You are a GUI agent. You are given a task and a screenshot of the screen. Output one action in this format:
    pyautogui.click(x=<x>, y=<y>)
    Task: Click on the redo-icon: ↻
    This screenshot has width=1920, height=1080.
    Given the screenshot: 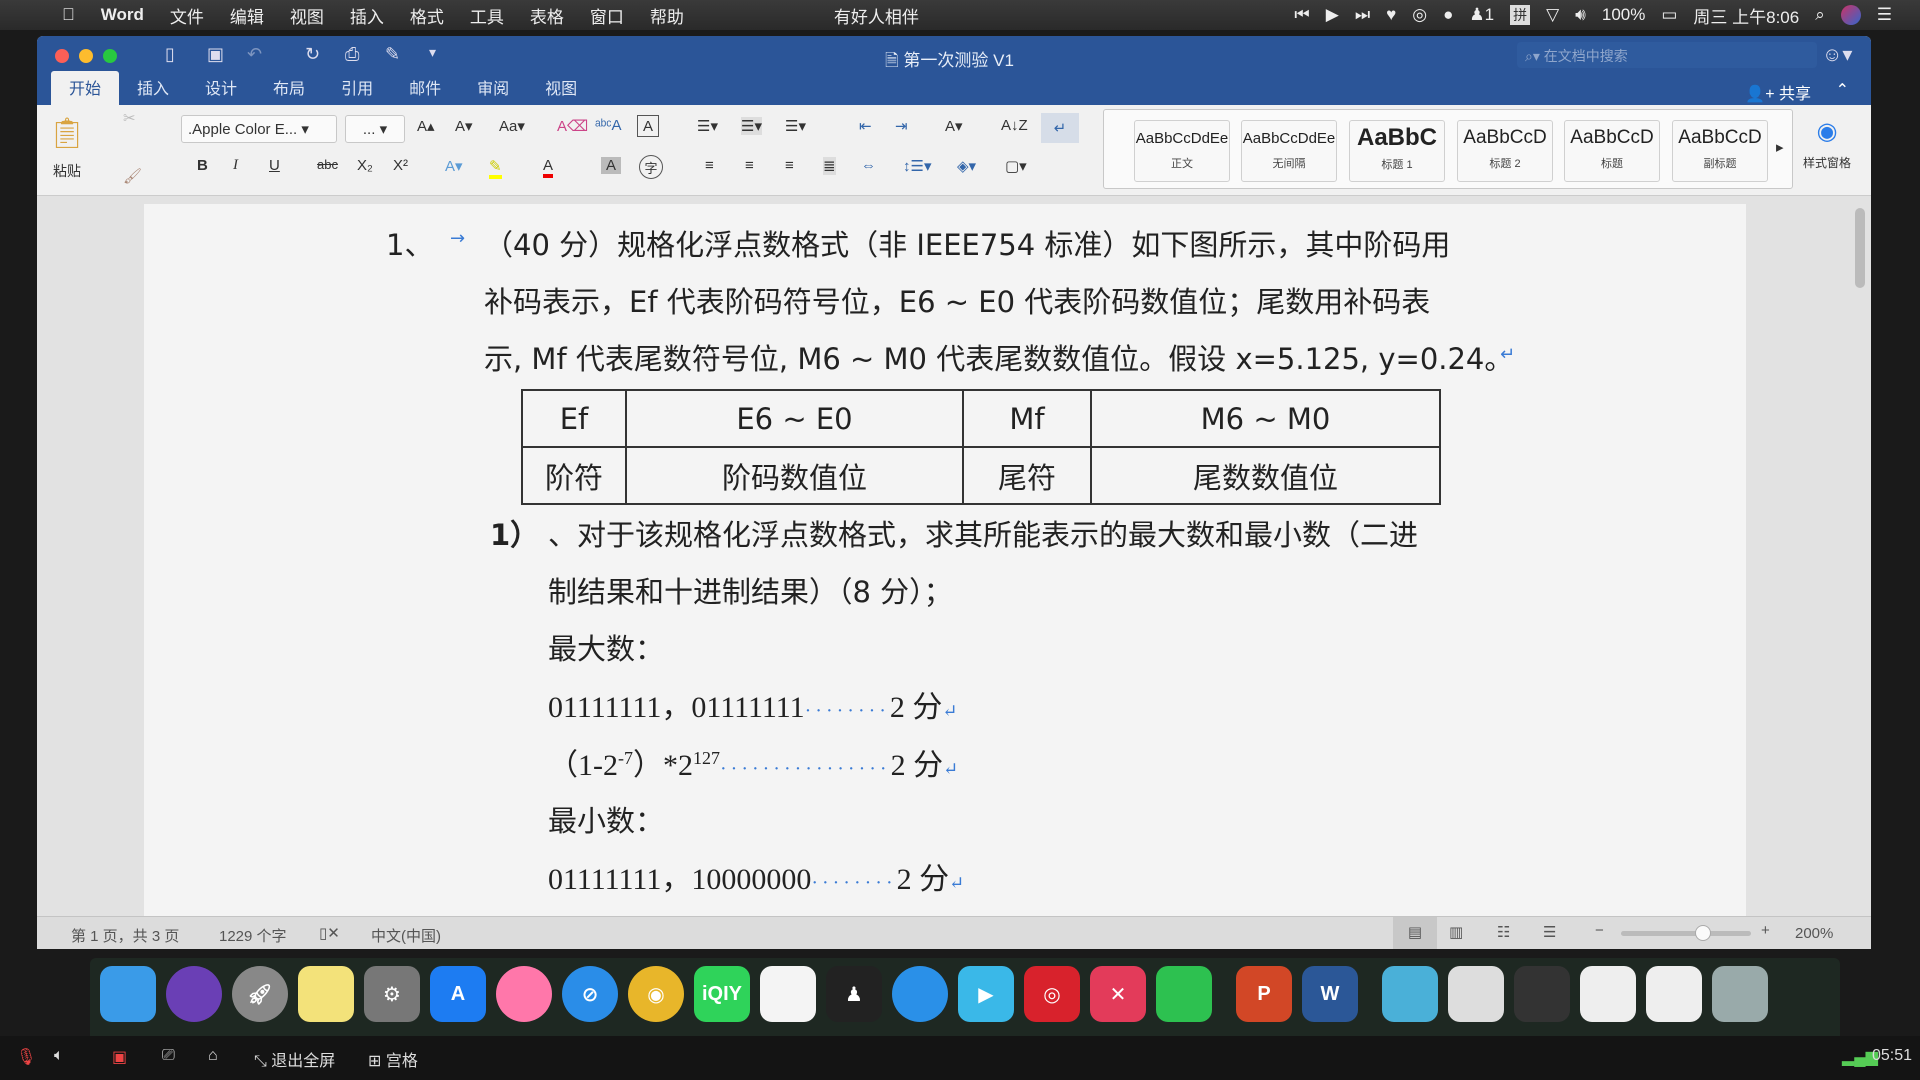 What is the action you would take?
    pyautogui.click(x=312, y=54)
    